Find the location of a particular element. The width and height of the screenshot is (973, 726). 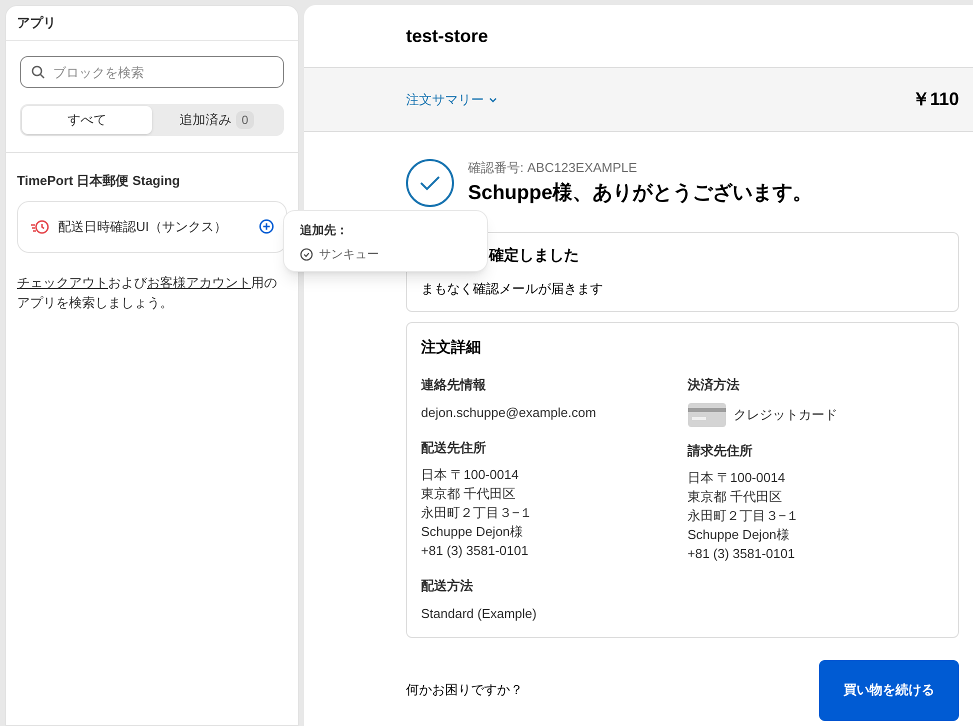

clock-icon is located at coordinates (40, 226).